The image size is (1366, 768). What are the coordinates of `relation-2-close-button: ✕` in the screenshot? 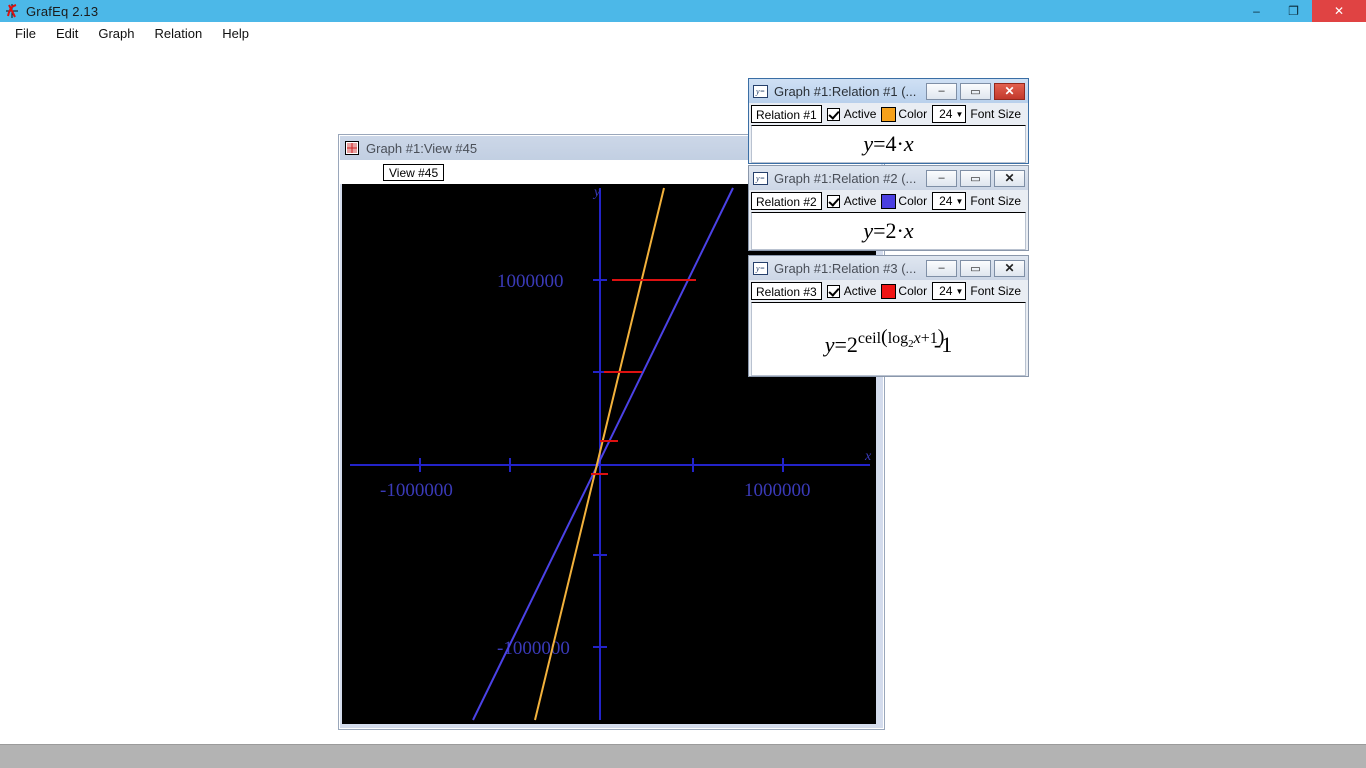 It's located at (1009, 178).